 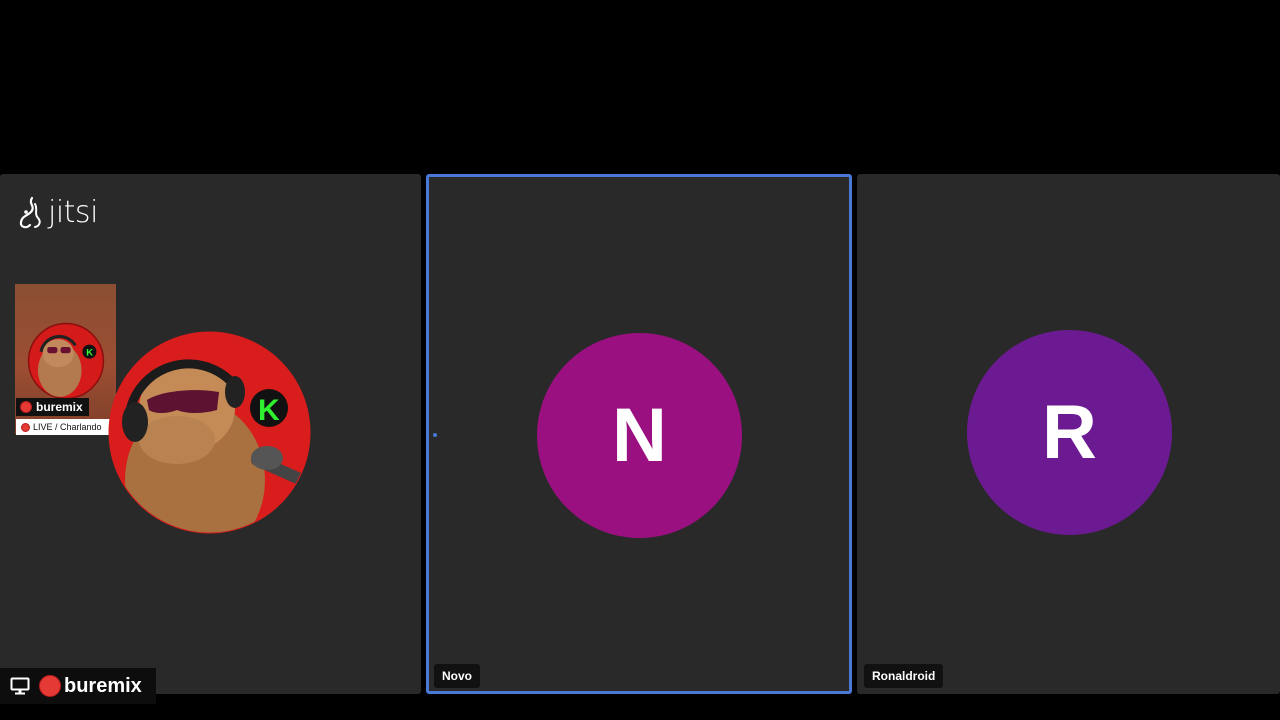 I want to click on participant-name-label-ronaldroid: Ronaldroid, so click(x=904, y=676).